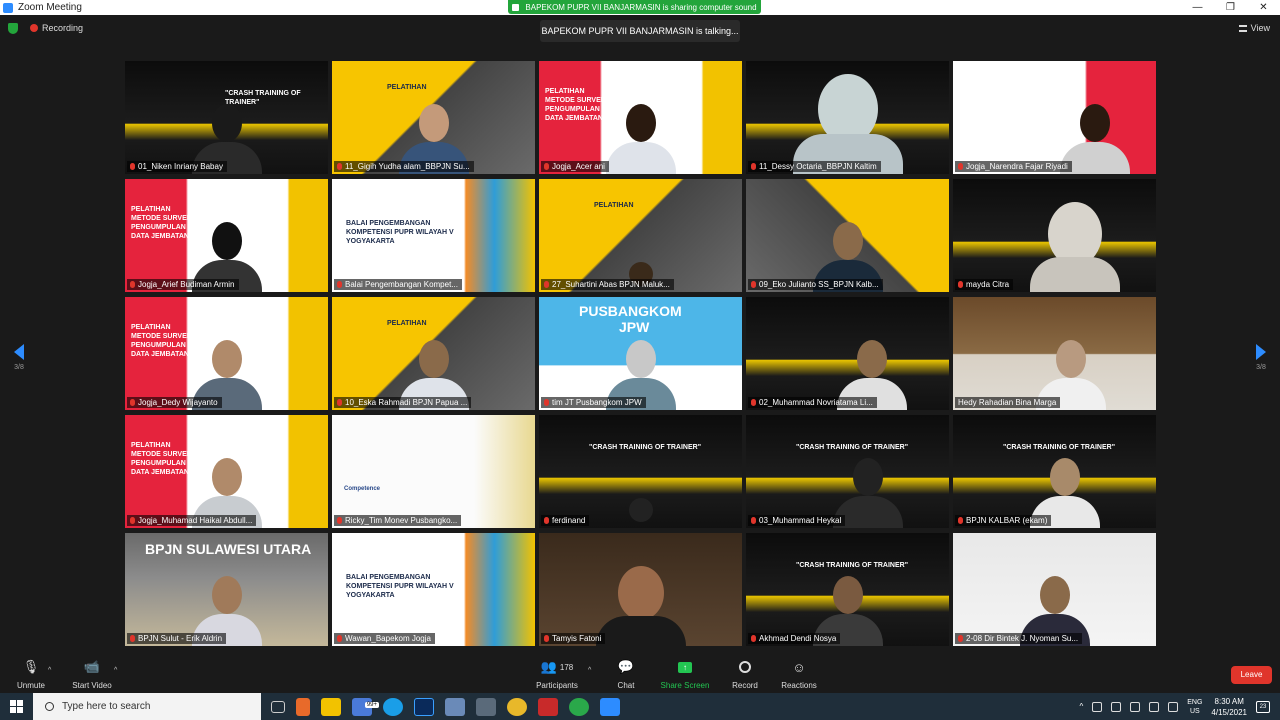 The image size is (1280, 720). I want to click on view-button: View, so click(1254, 28).